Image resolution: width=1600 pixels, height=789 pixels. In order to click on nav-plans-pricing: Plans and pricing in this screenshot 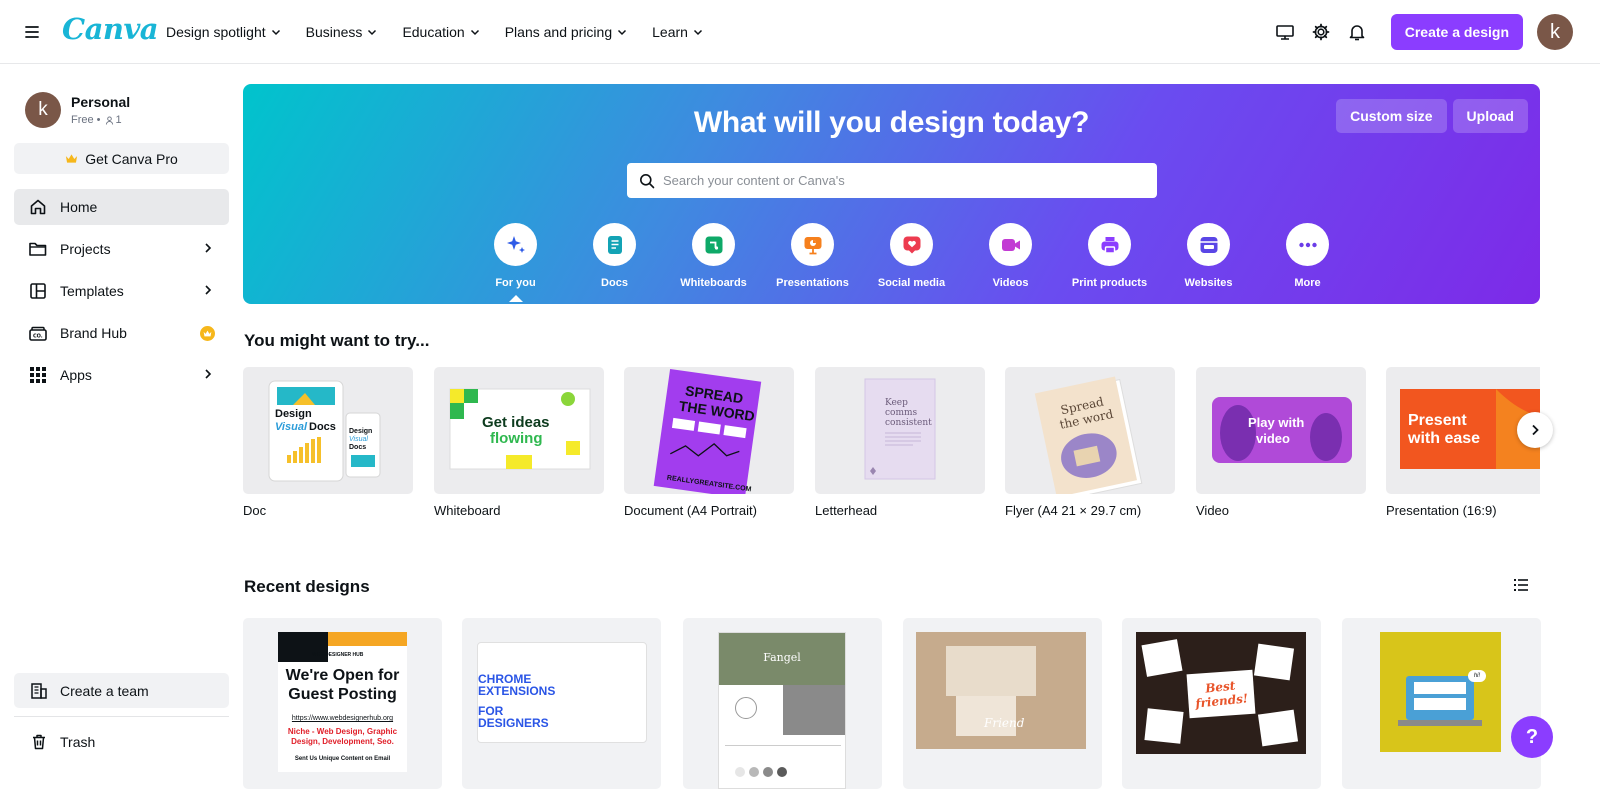, I will do `click(566, 32)`.